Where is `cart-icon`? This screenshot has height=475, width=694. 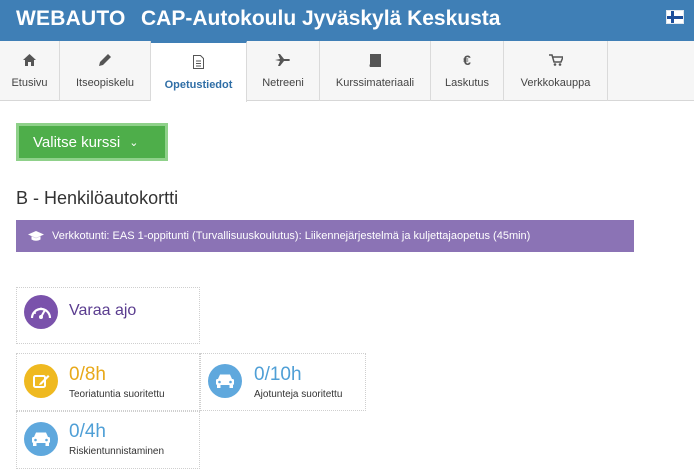
cart-icon is located at coordinates (555, 60).